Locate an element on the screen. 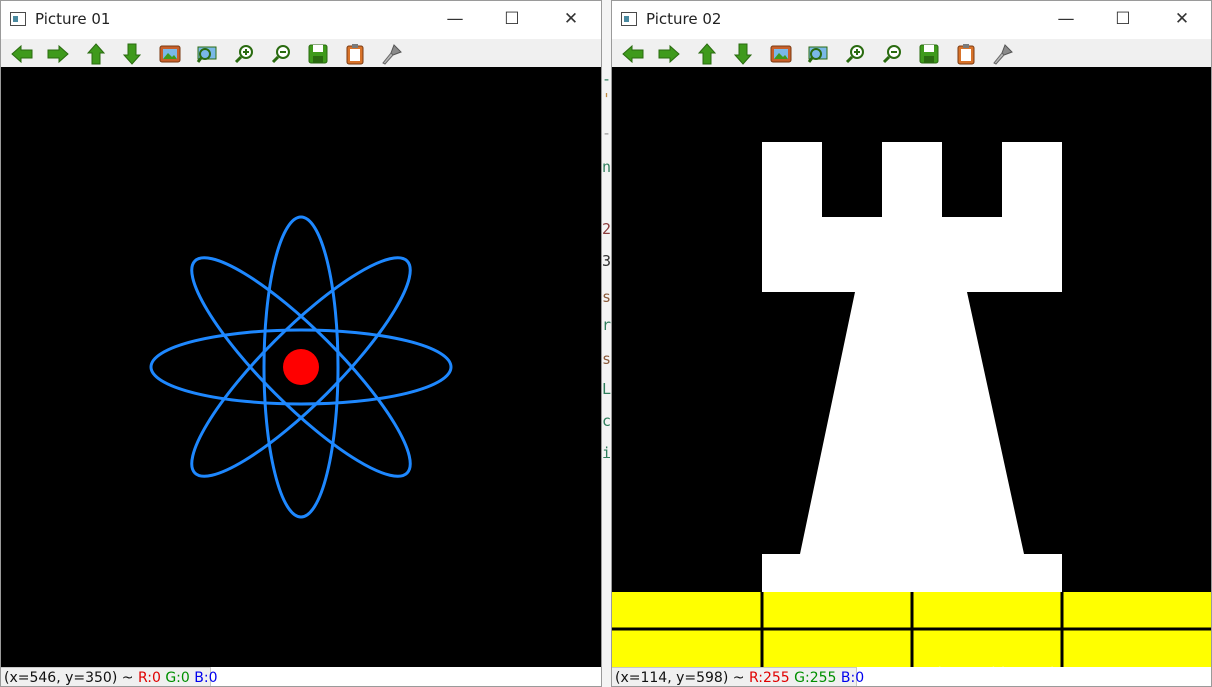  cursor-coords: (x=114, y=598) ~ is located at coordinates (682, 678).